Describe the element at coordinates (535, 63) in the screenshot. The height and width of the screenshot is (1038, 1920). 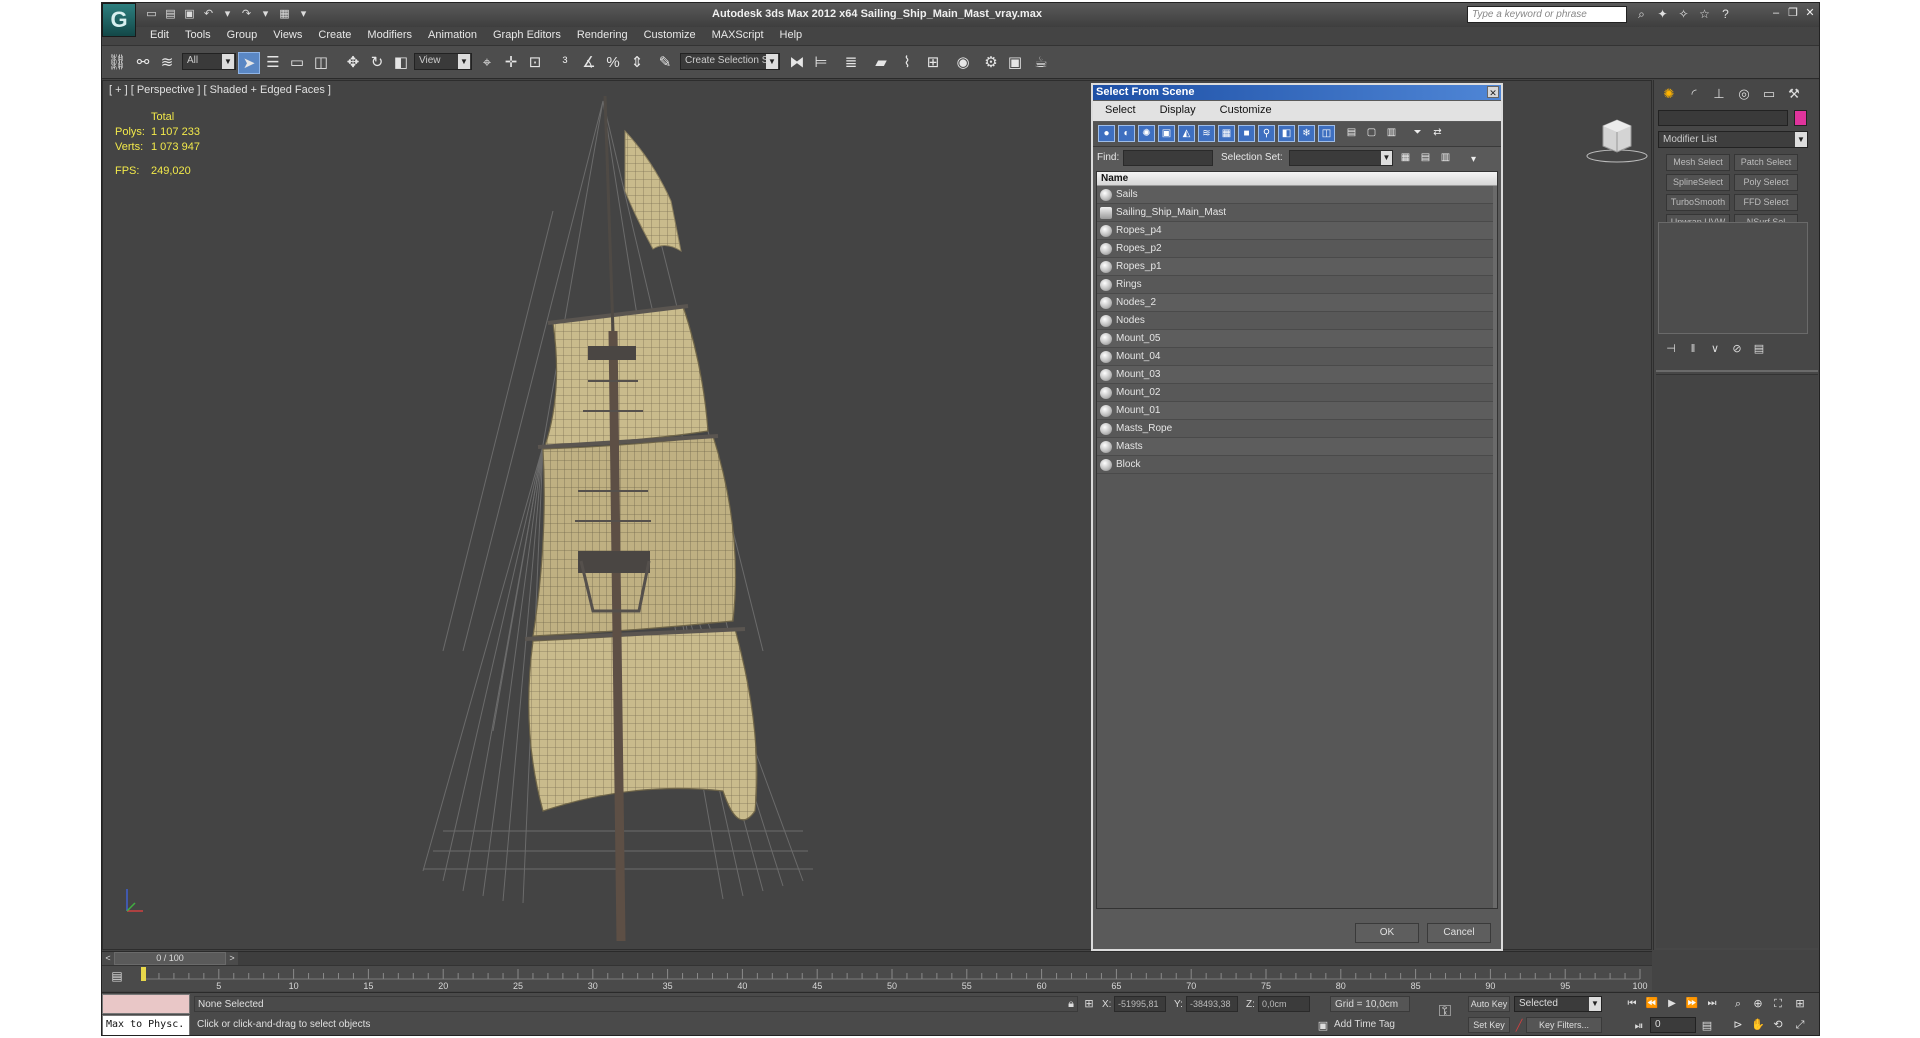
I see `keyboard-shortcut-icon: ⊡` at that location.